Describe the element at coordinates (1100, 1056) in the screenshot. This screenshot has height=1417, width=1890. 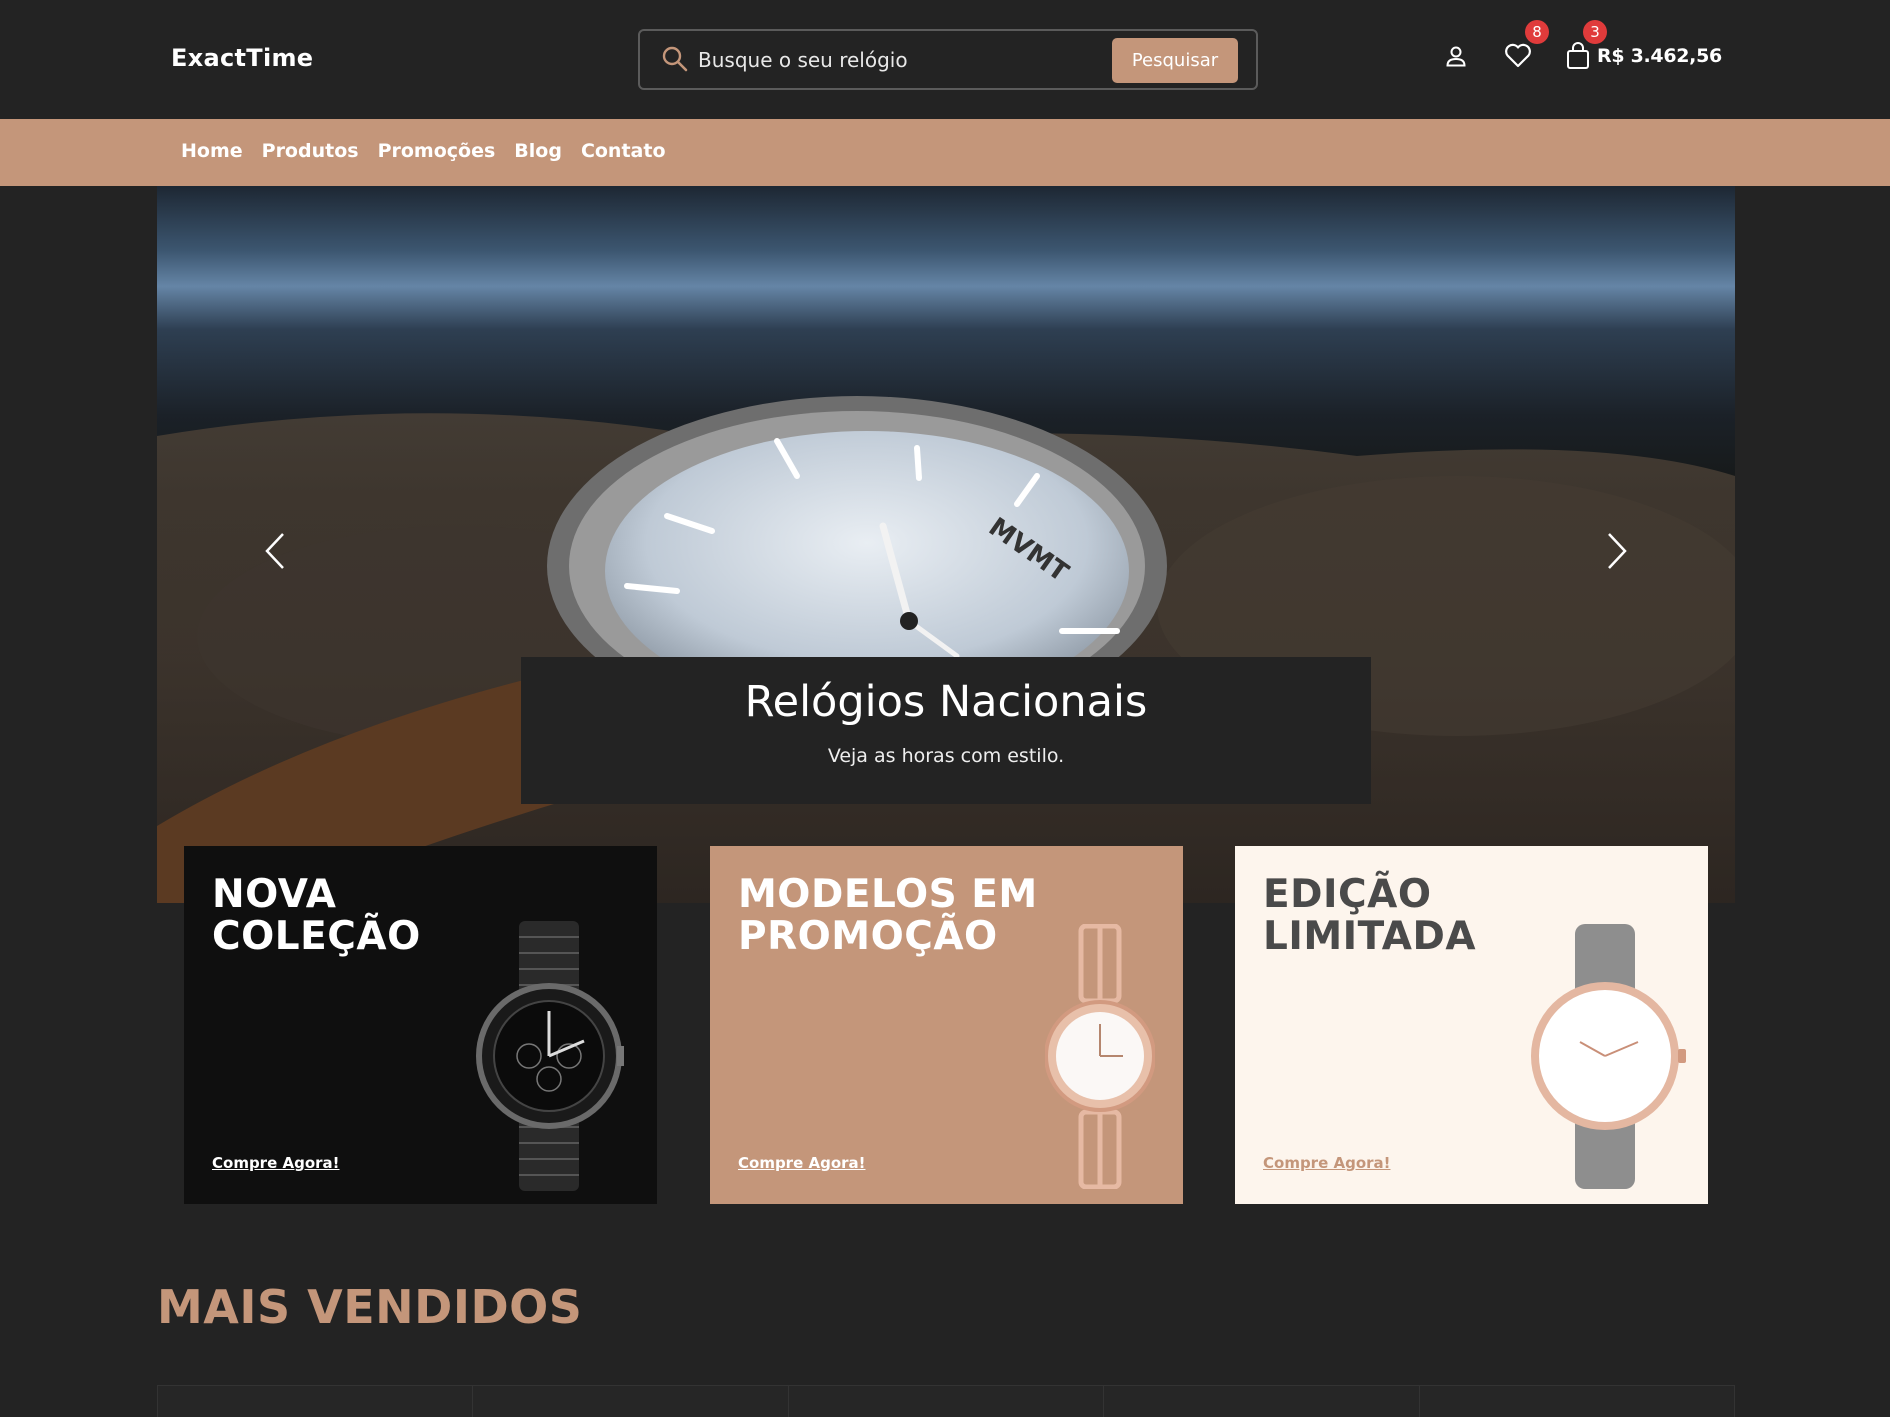
I see `rose-gold-watch-image` at that location.